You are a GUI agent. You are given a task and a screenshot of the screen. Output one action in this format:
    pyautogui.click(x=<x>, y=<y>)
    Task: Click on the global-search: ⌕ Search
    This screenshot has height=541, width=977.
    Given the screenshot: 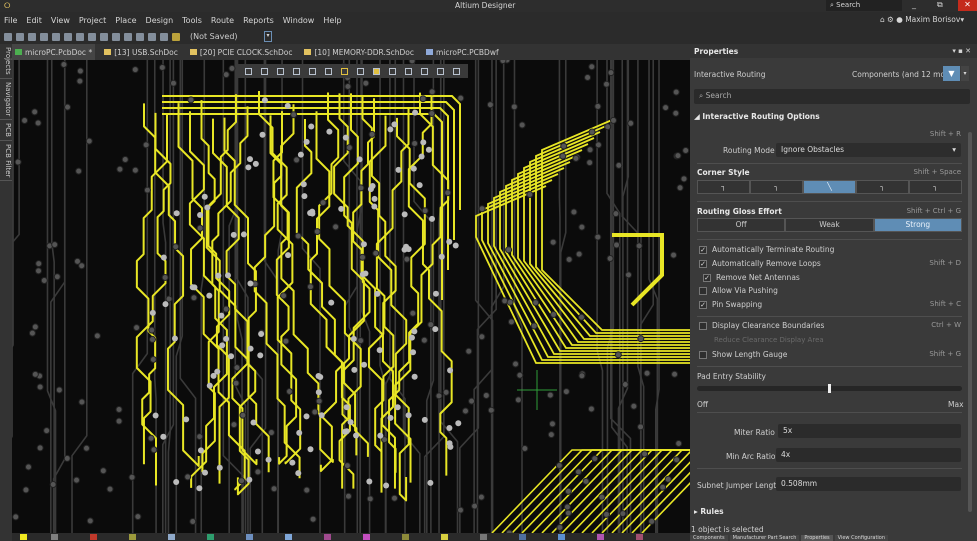 What is the action you would take?
    pyautogui.click(x=864, y=5)
    